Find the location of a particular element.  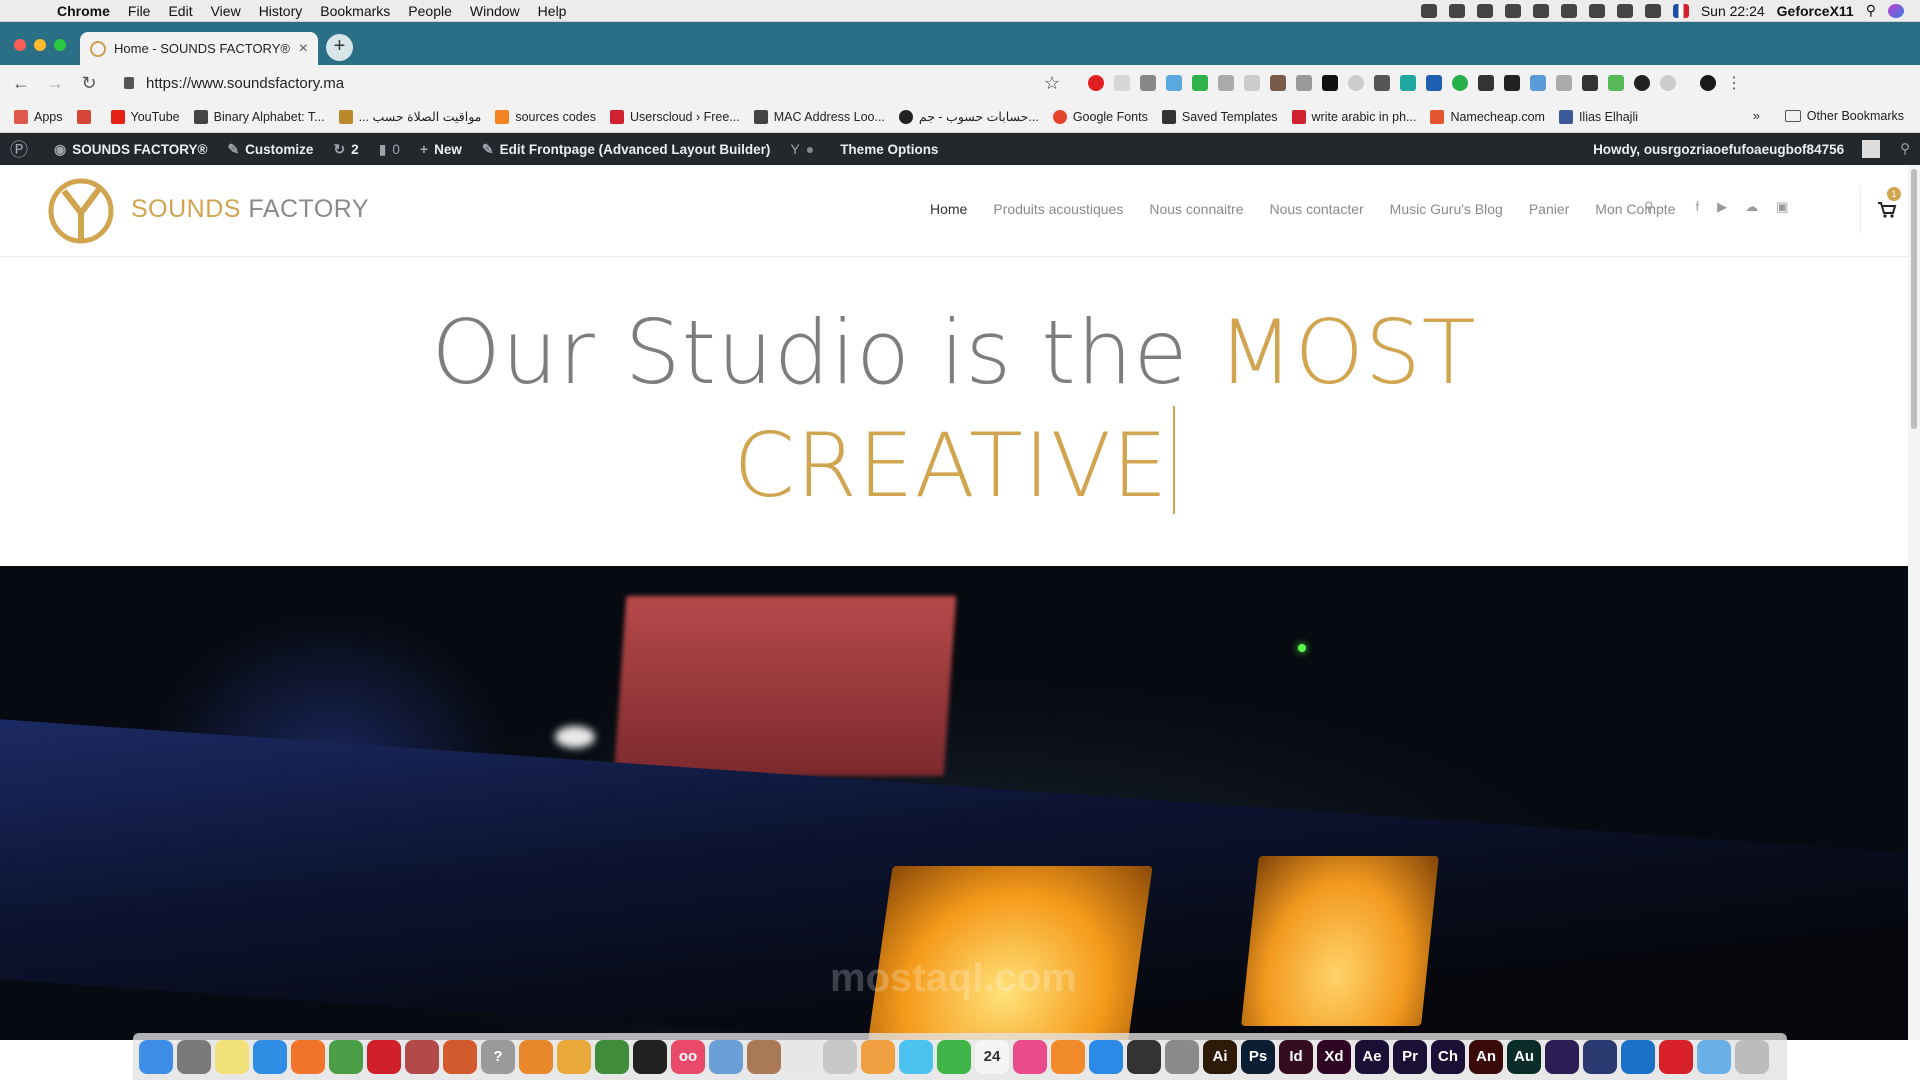

facebook-icon: f is located at coordinates (1698, 207).